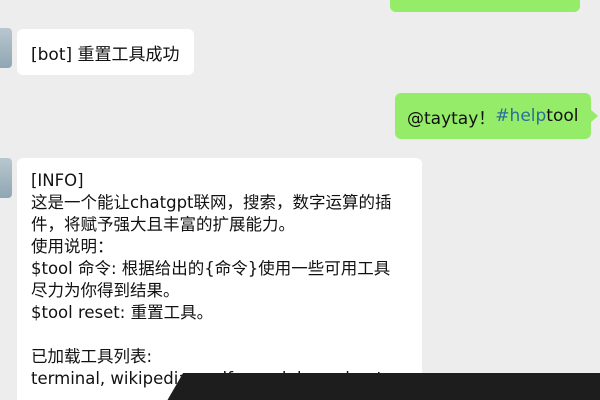 This screenshot has height=400, width=600. I want to click on bot-reset-message: [bot] 重置工具成功, so click(105, 52).